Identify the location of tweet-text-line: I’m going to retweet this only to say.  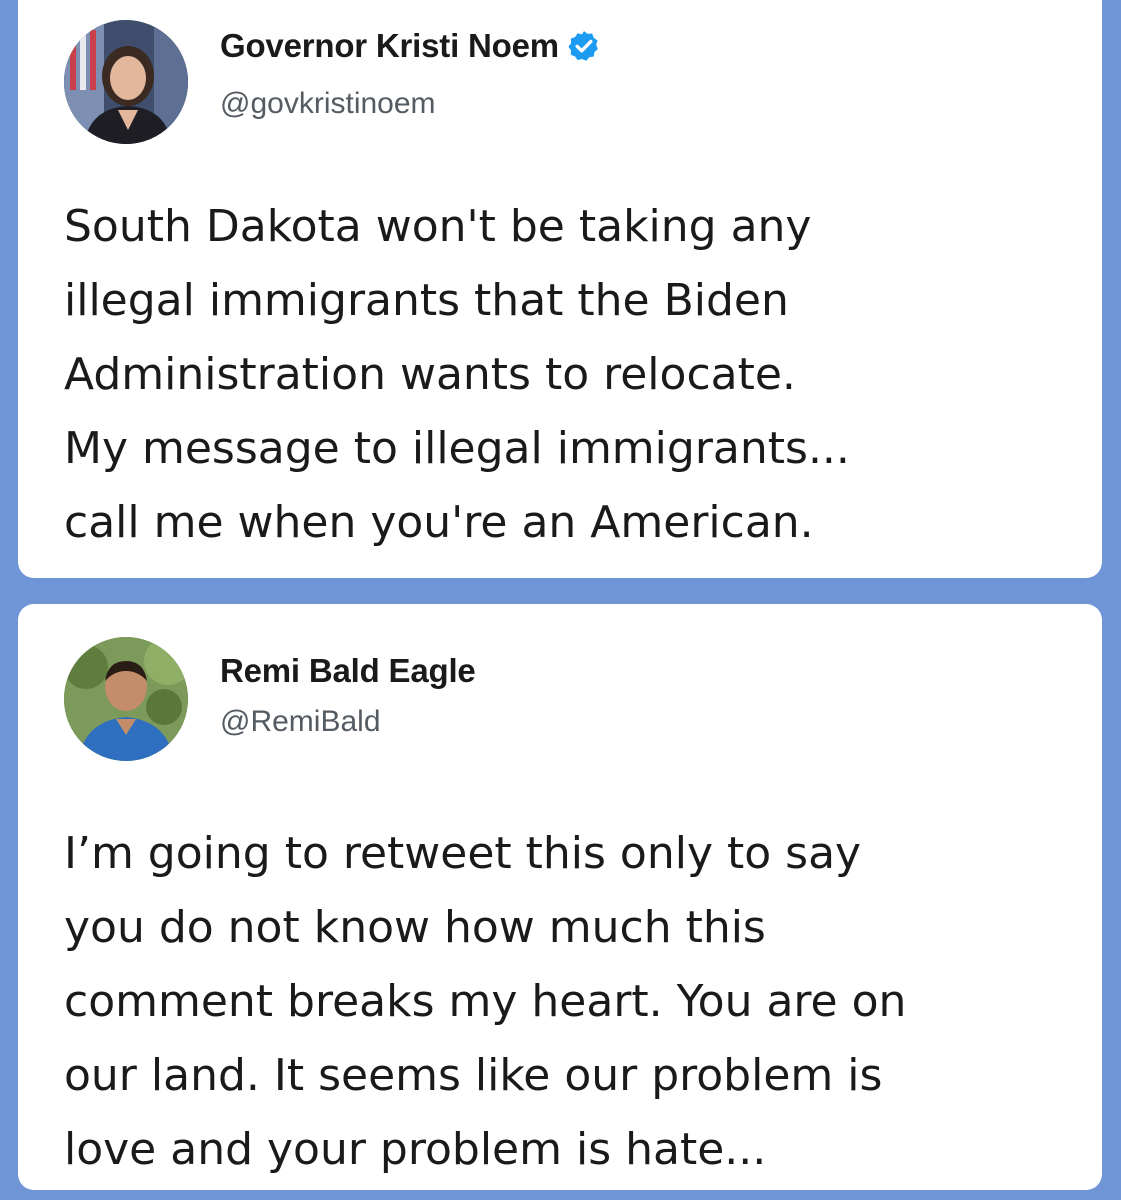
(463, 853).